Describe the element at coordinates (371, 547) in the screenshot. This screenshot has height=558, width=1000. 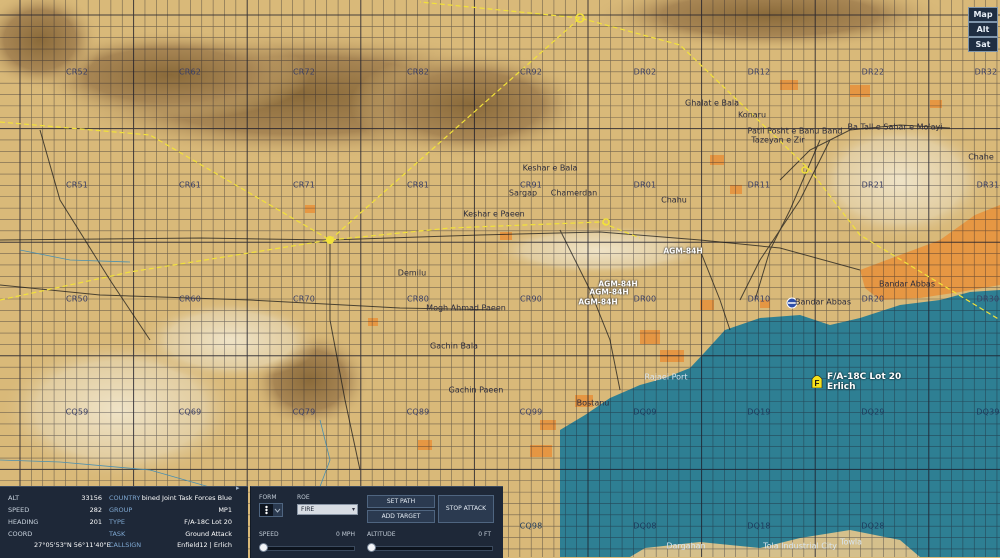
I see `altitude-slider-handle` at that location.